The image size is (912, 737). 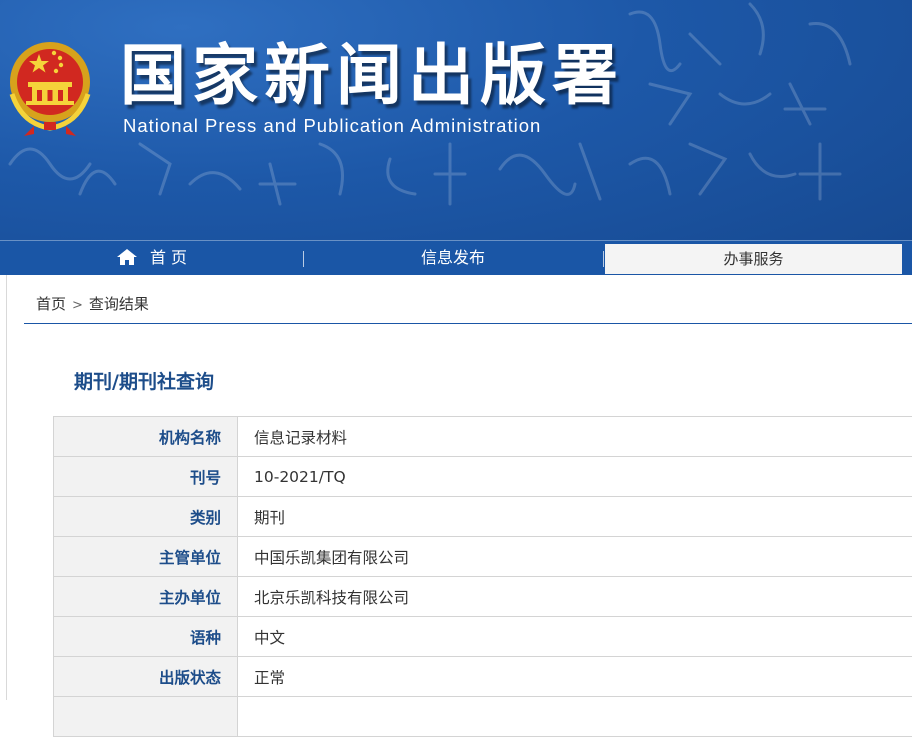 What do you see at coordinates (146, 477) in the screenshot?
I see `field-label: 刊号` at bounding box center [146, 477].